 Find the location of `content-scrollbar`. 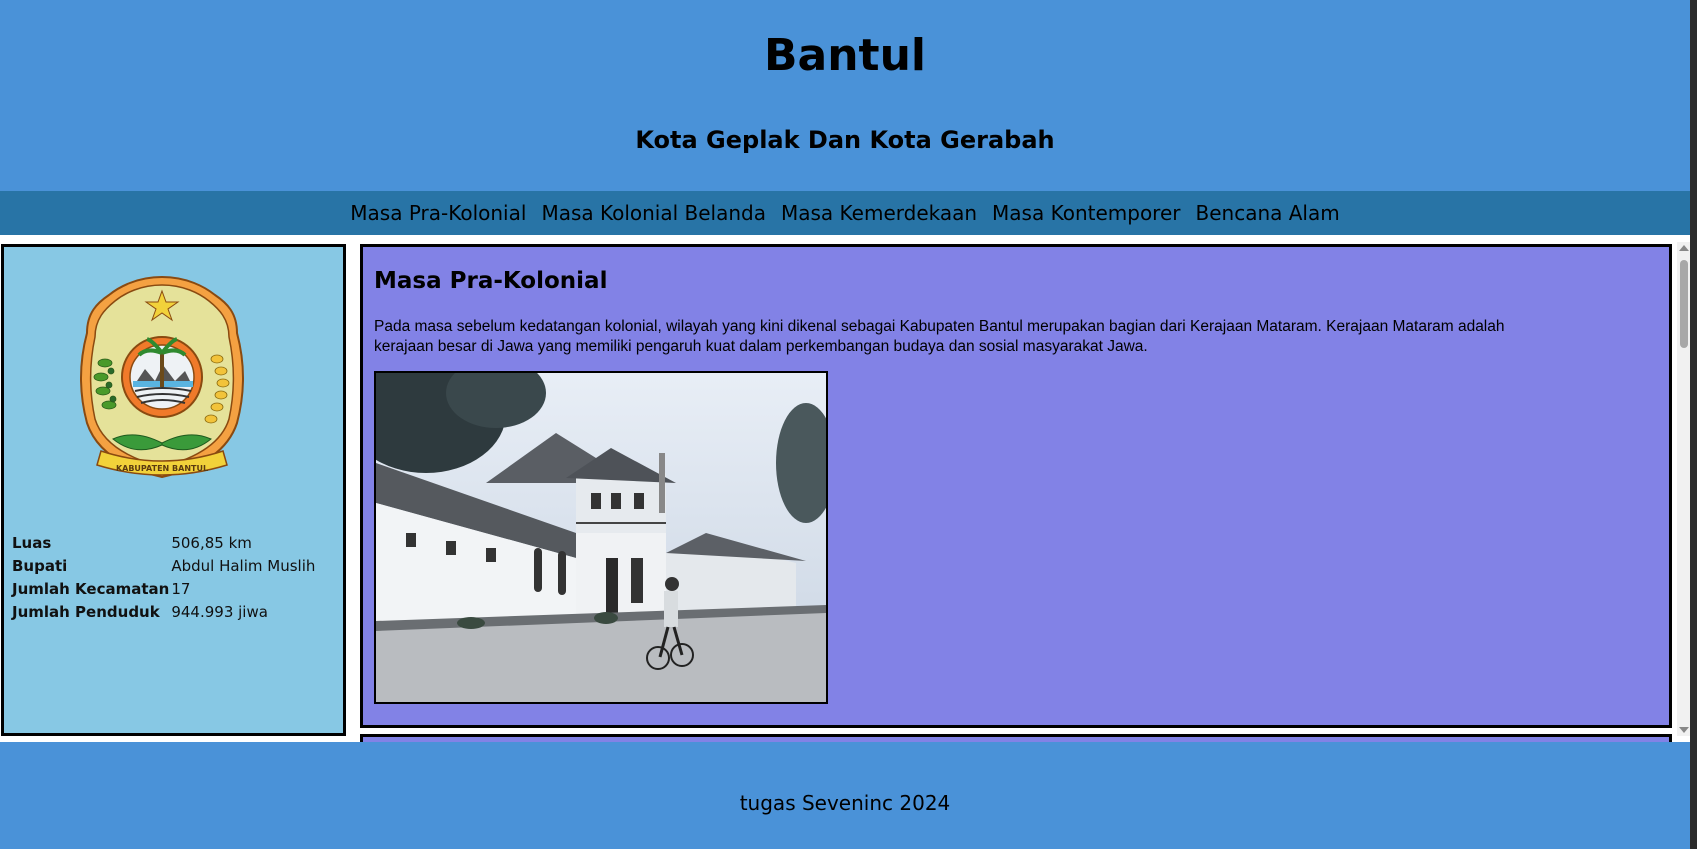

content-scrollbar is located at coordinates (1683, 489).